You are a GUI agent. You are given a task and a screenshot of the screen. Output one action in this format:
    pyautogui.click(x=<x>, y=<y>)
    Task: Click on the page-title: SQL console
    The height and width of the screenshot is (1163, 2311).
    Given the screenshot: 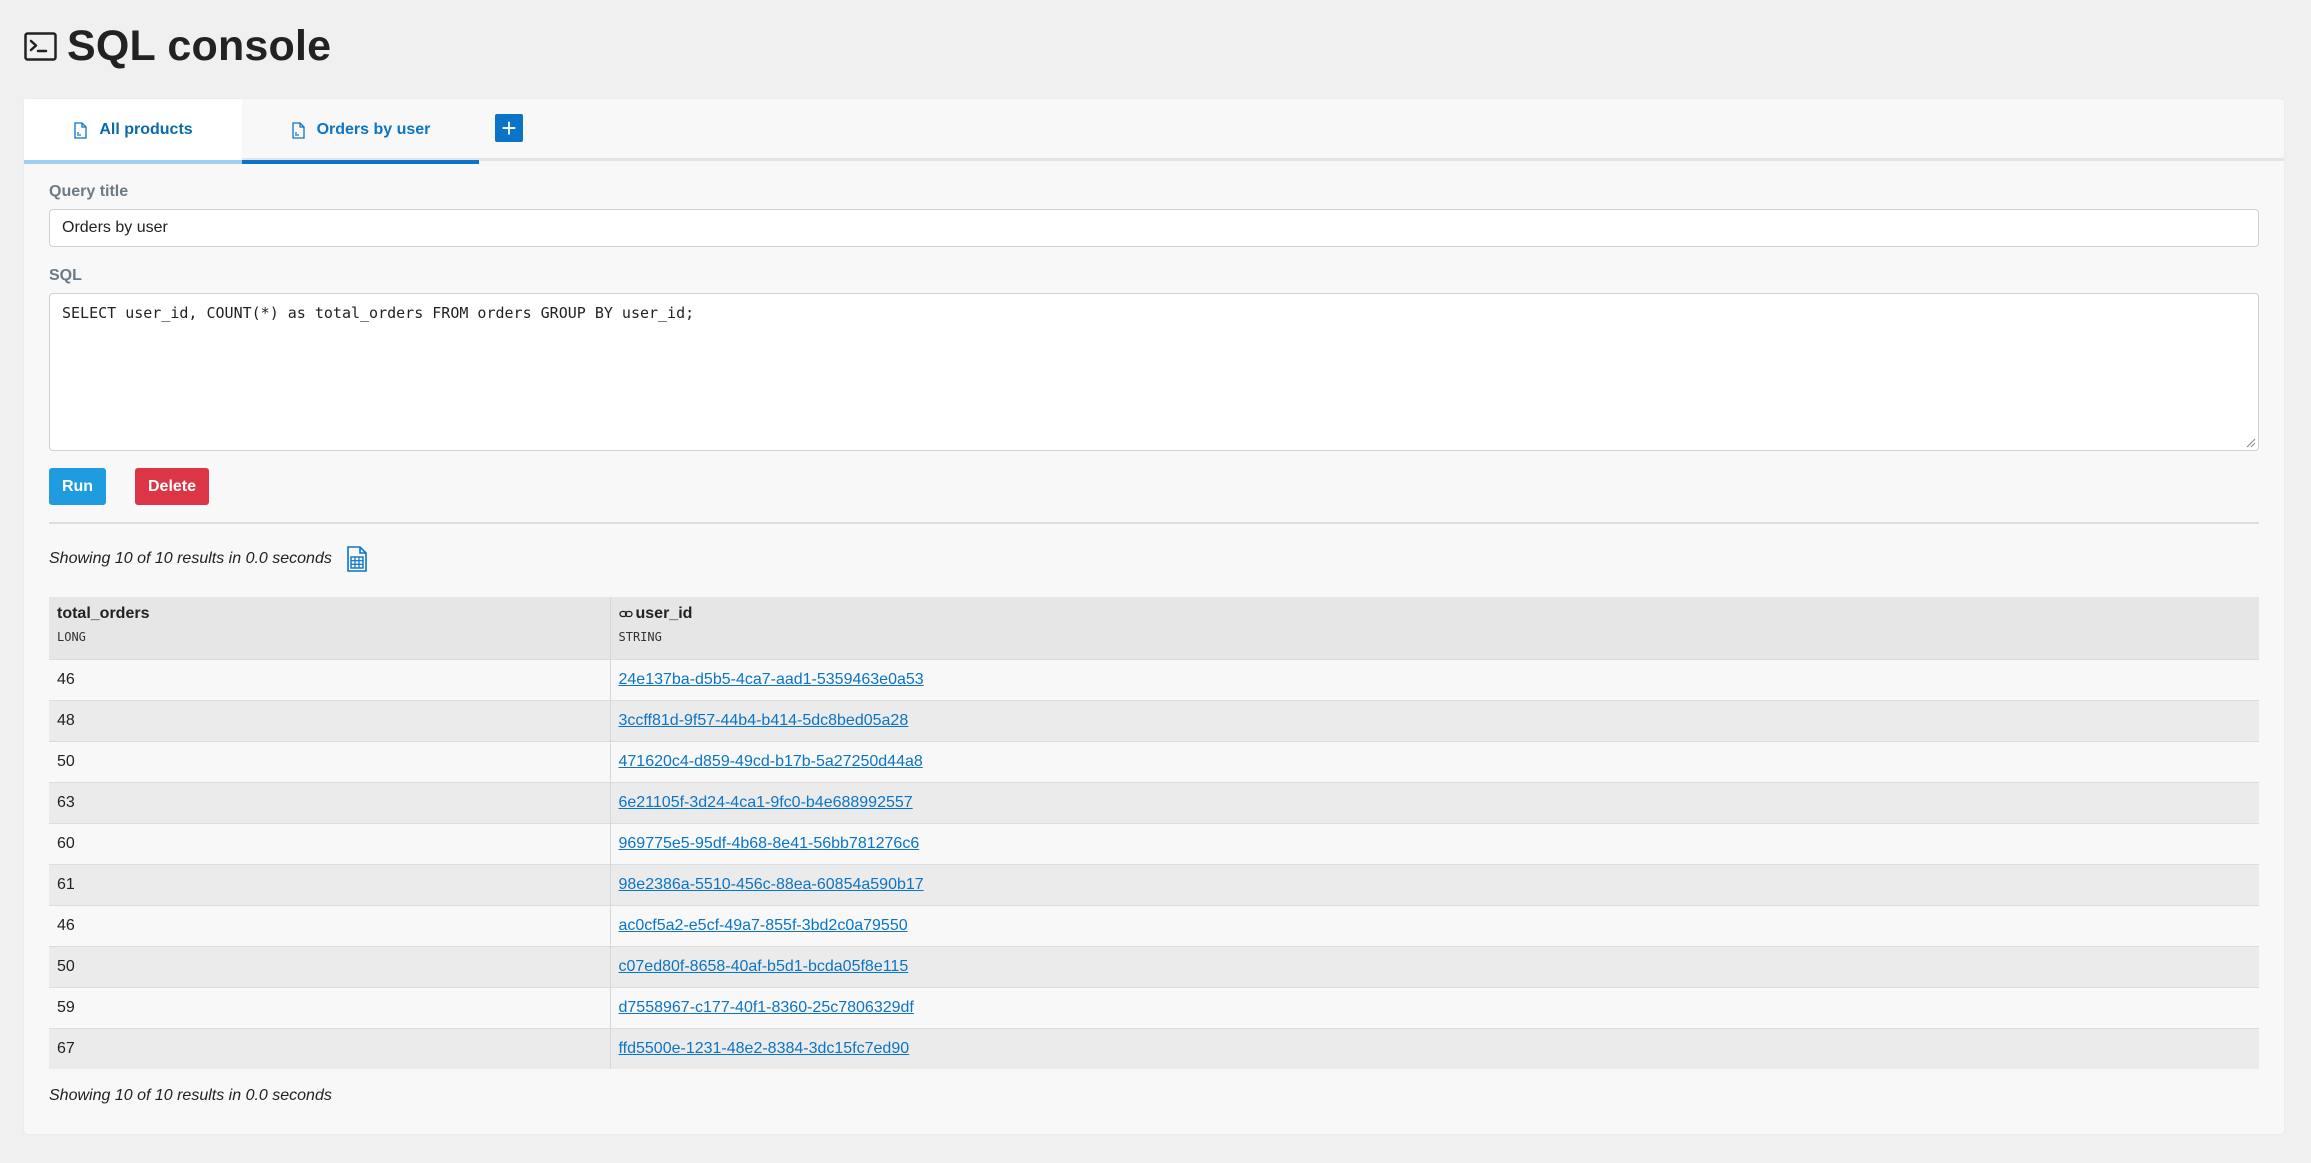 What is the action you would take?
    pyautogui.click(x=199, y=46)
    